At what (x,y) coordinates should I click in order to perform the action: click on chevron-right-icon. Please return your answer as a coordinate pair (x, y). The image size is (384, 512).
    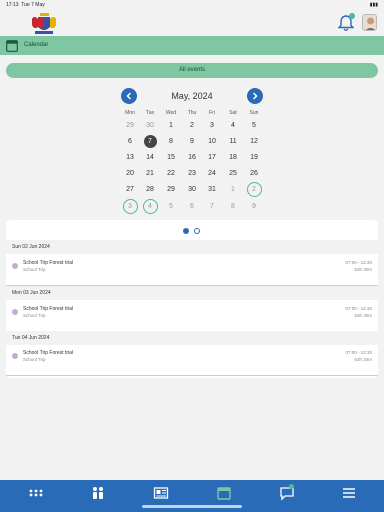
    Looking at the image, I should click on (255, 96).